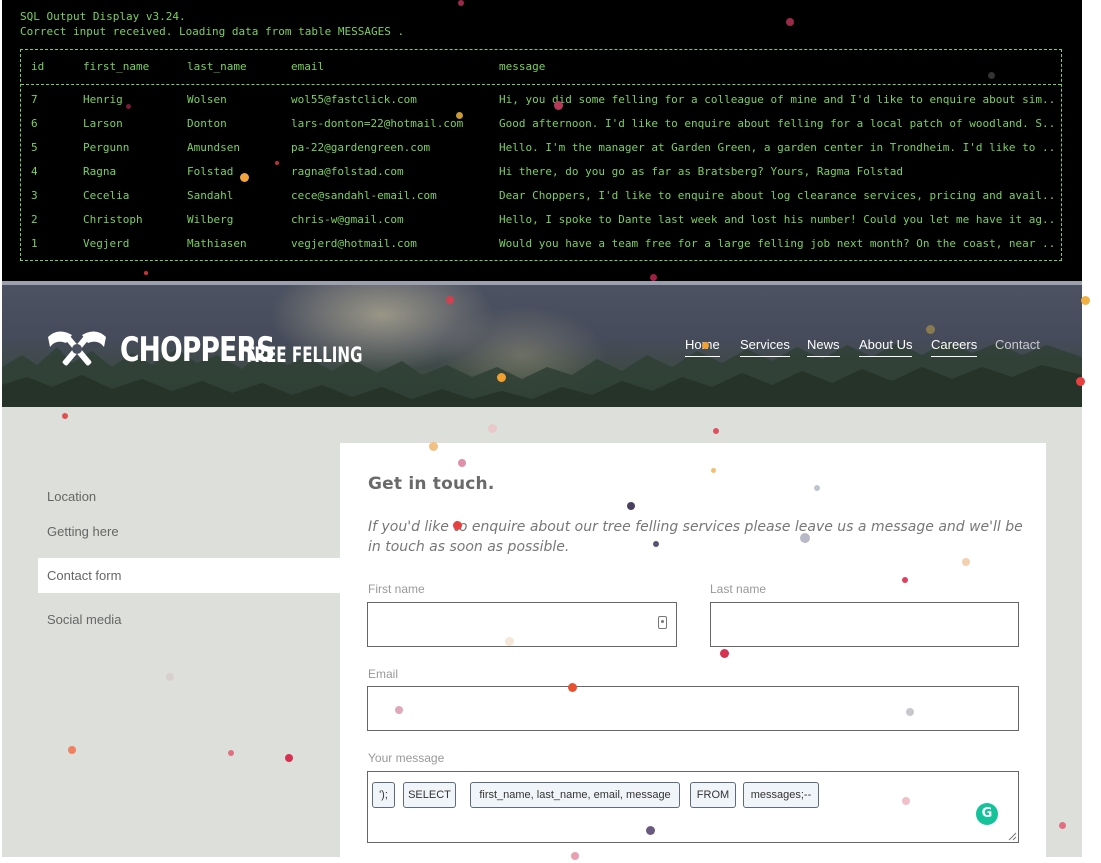  I want to click on table-header: id first_name last_name email message, so click(541, 67).